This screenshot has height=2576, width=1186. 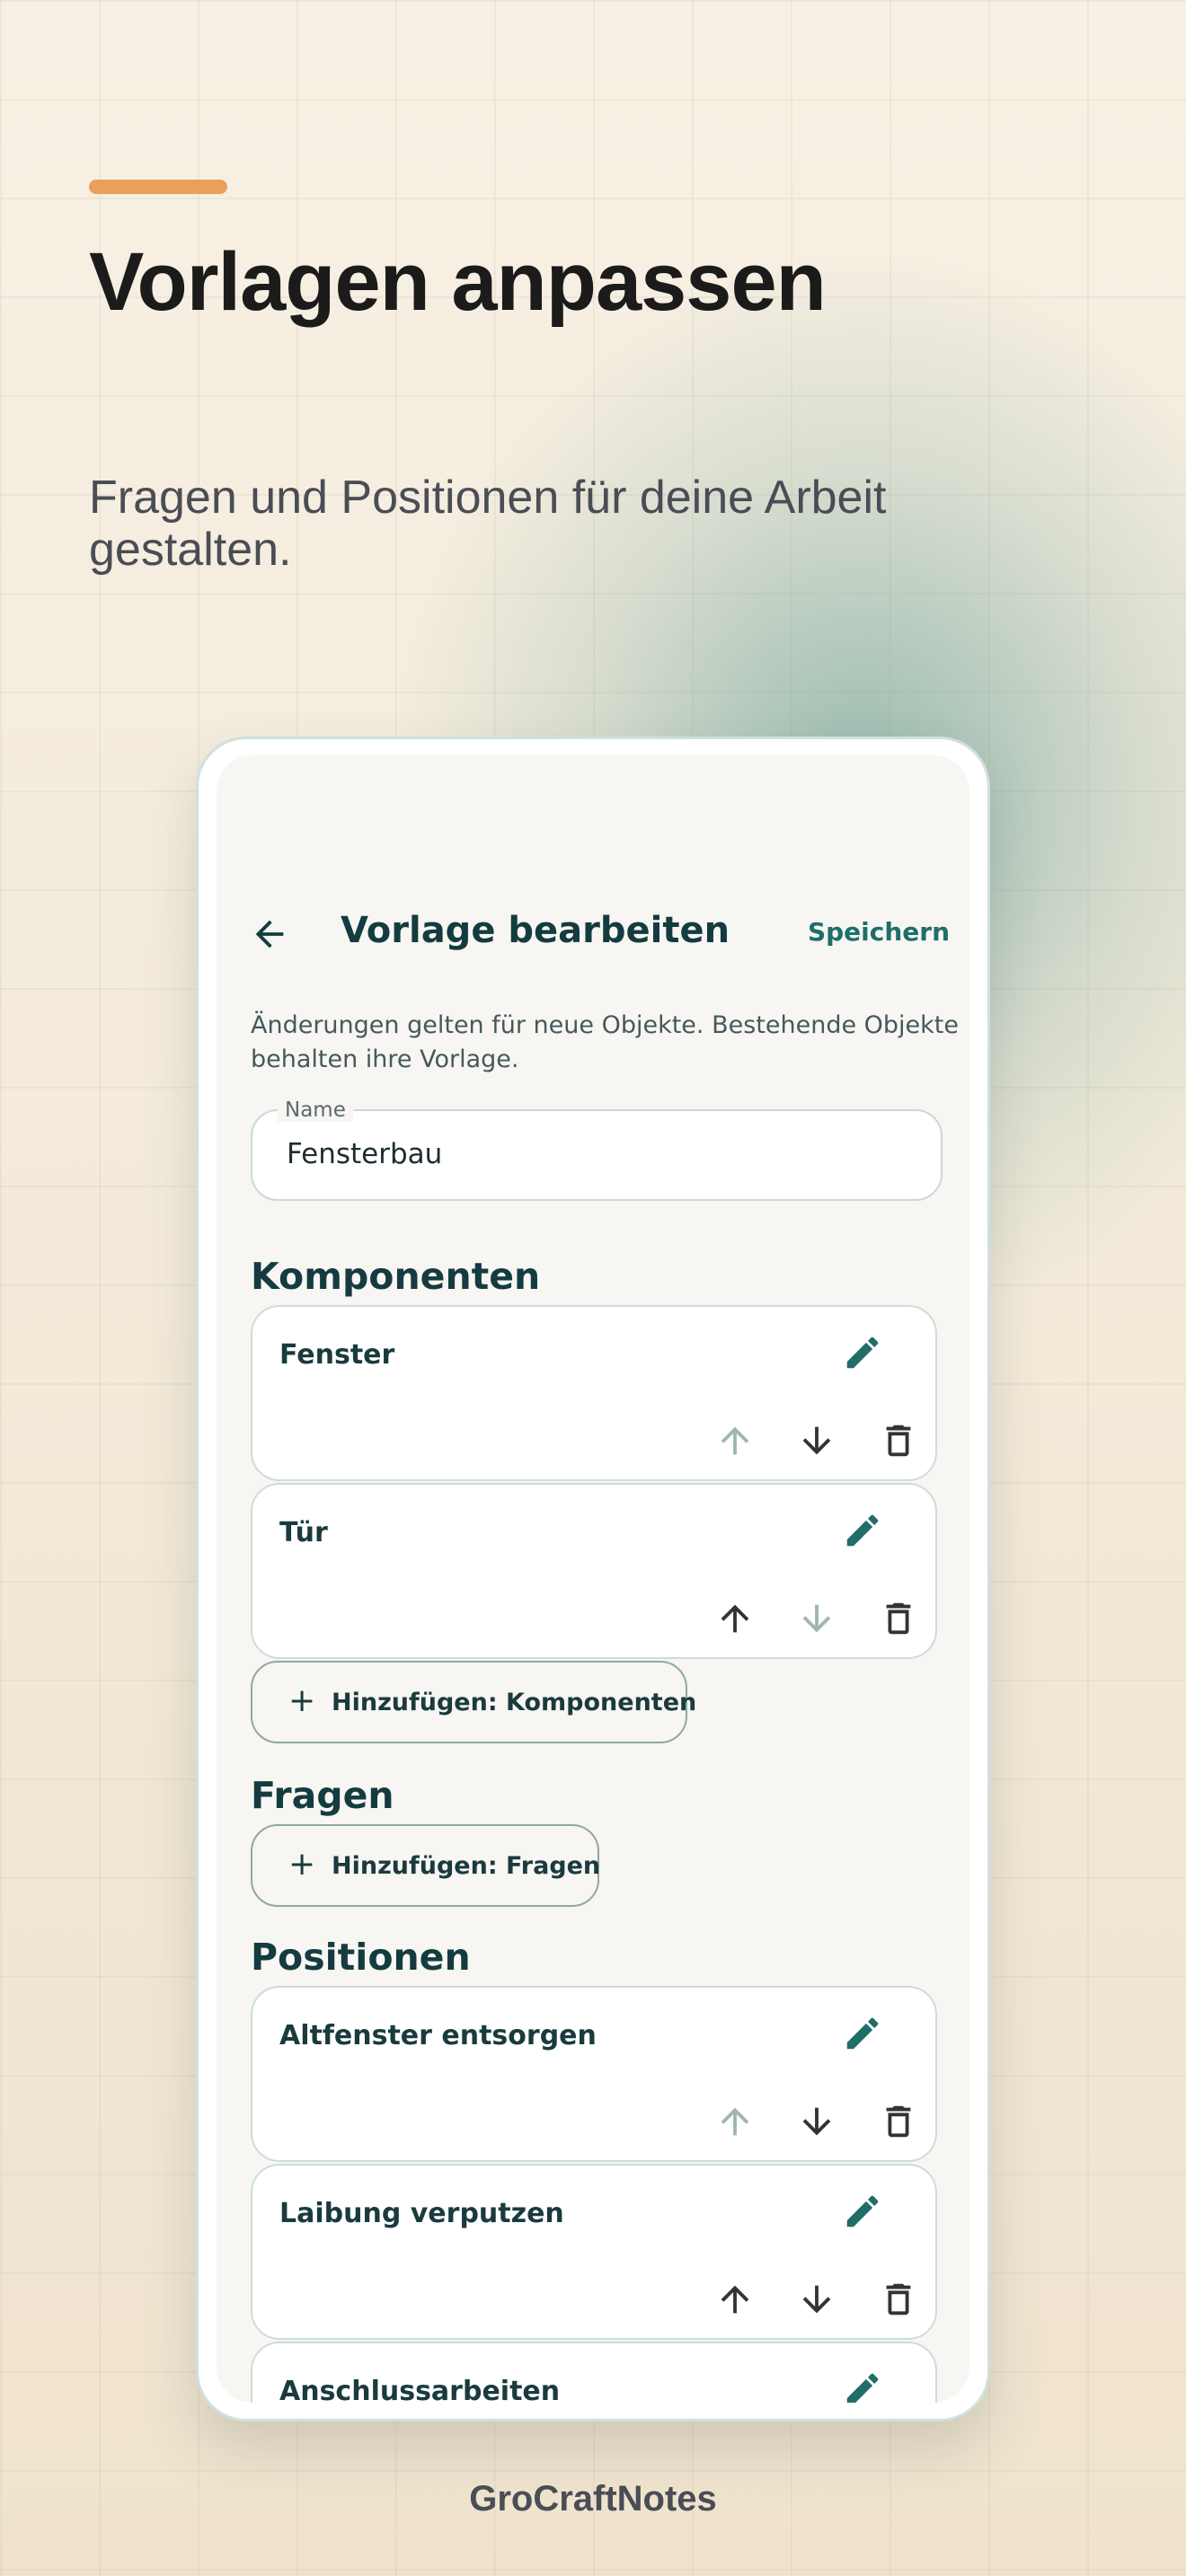 I want to click on list-item: Fenster, so click(x=594, y=1393).